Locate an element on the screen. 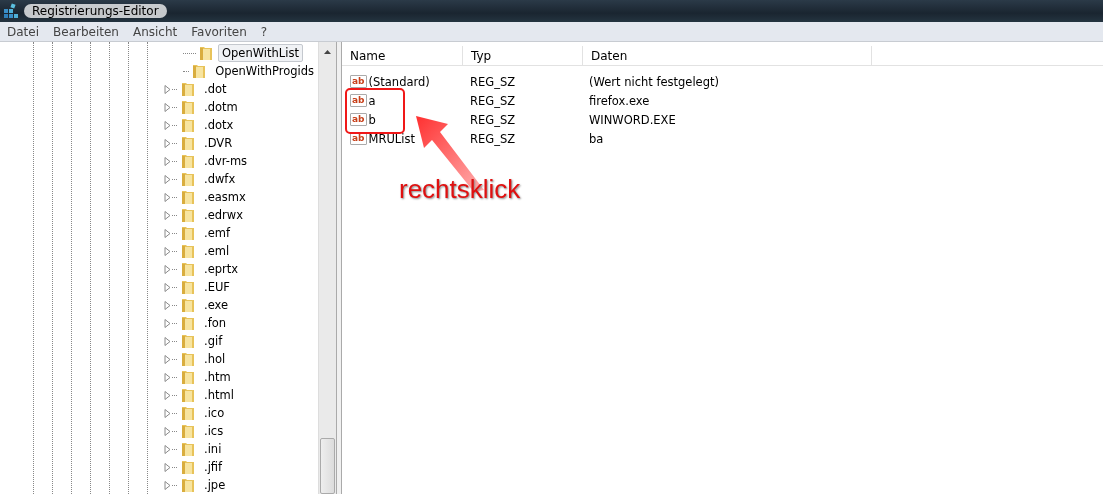  tree-item: .DVR is located at coordinates (218, 143).